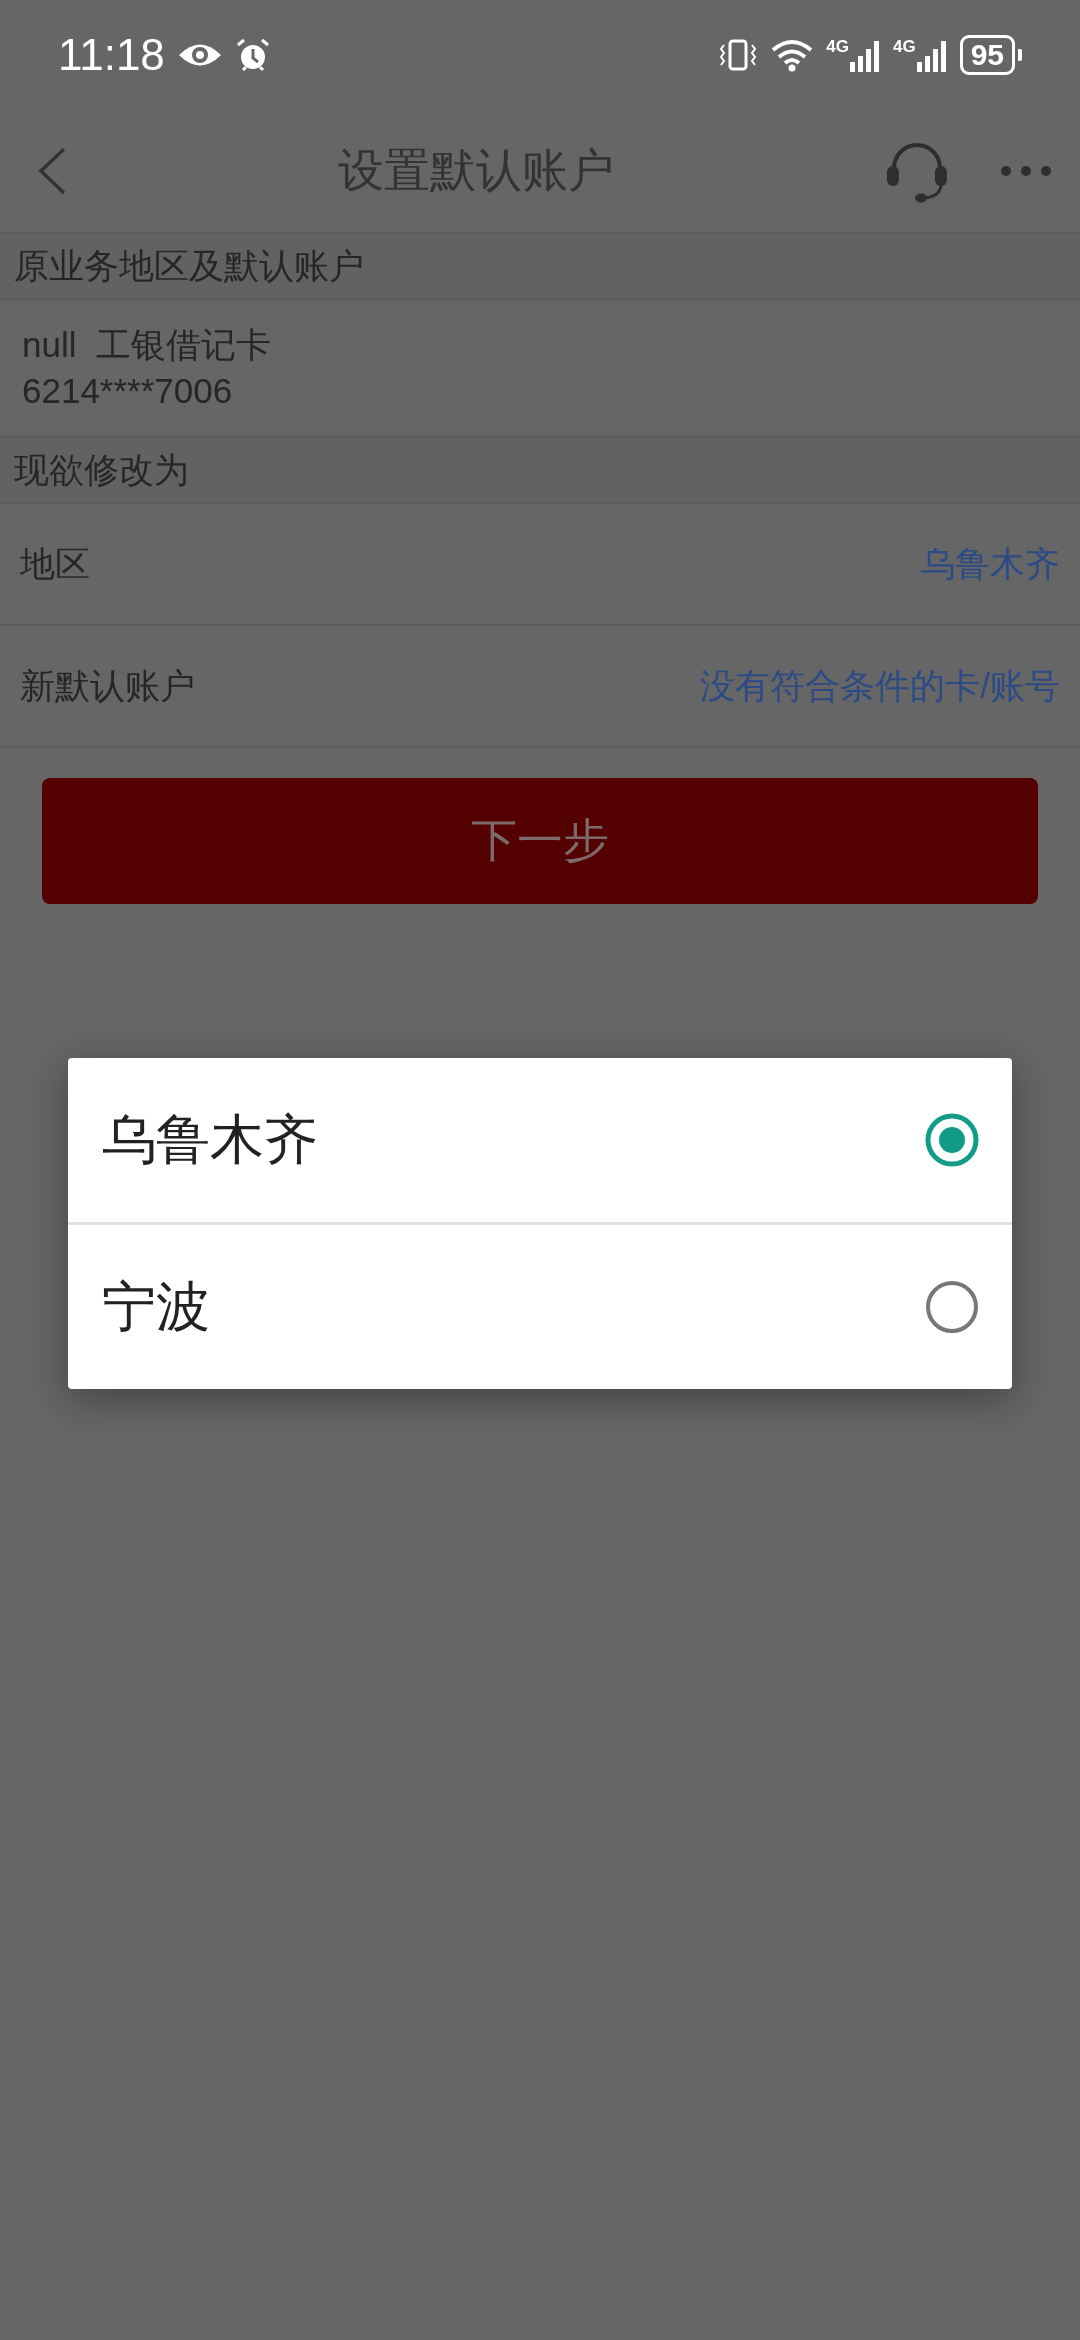 This screenshot has height=2340, width=1080. Describe the element at coordinates (738, 55) in the screenshot. I see `vibrate-icon` at that location.